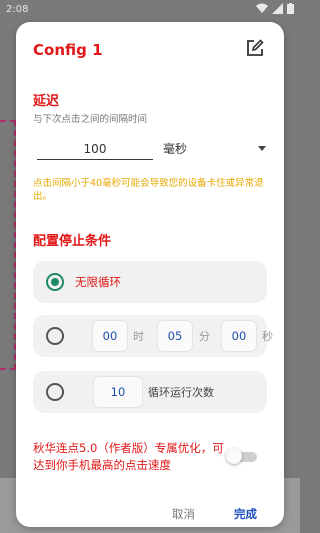 This screenshot has width=320, height=533. Describe the element at coordinates (239, 336) in the screenshot. I see `timer-seconds-input: 00` at that location.